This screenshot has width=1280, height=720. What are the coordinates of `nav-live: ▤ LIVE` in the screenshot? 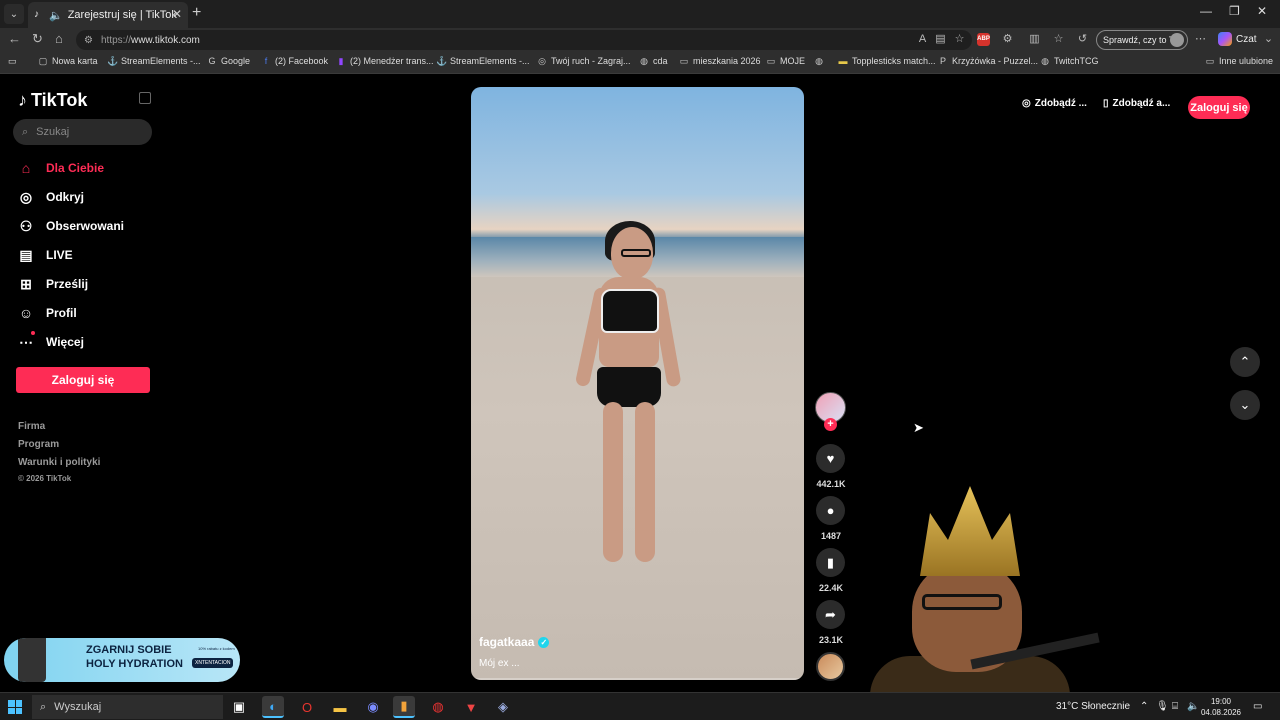 It's located at (45, 255).